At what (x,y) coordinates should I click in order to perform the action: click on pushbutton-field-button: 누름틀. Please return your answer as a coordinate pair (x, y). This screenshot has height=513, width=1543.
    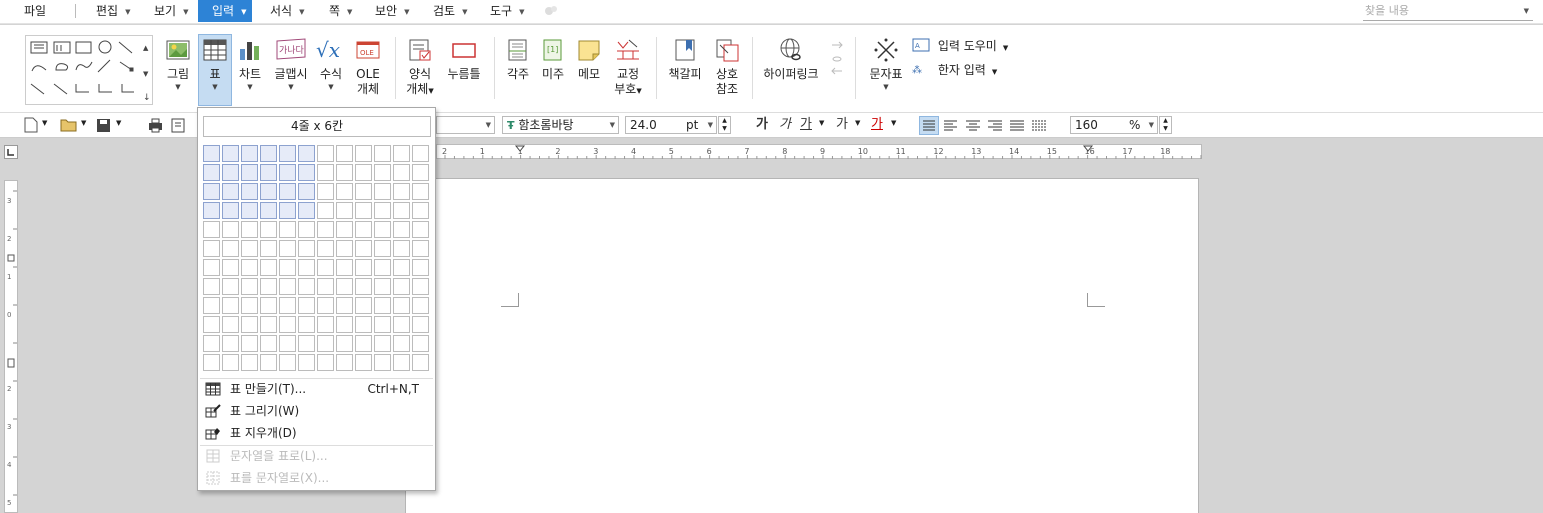
    Looking at the image, I should click on (464, 58).